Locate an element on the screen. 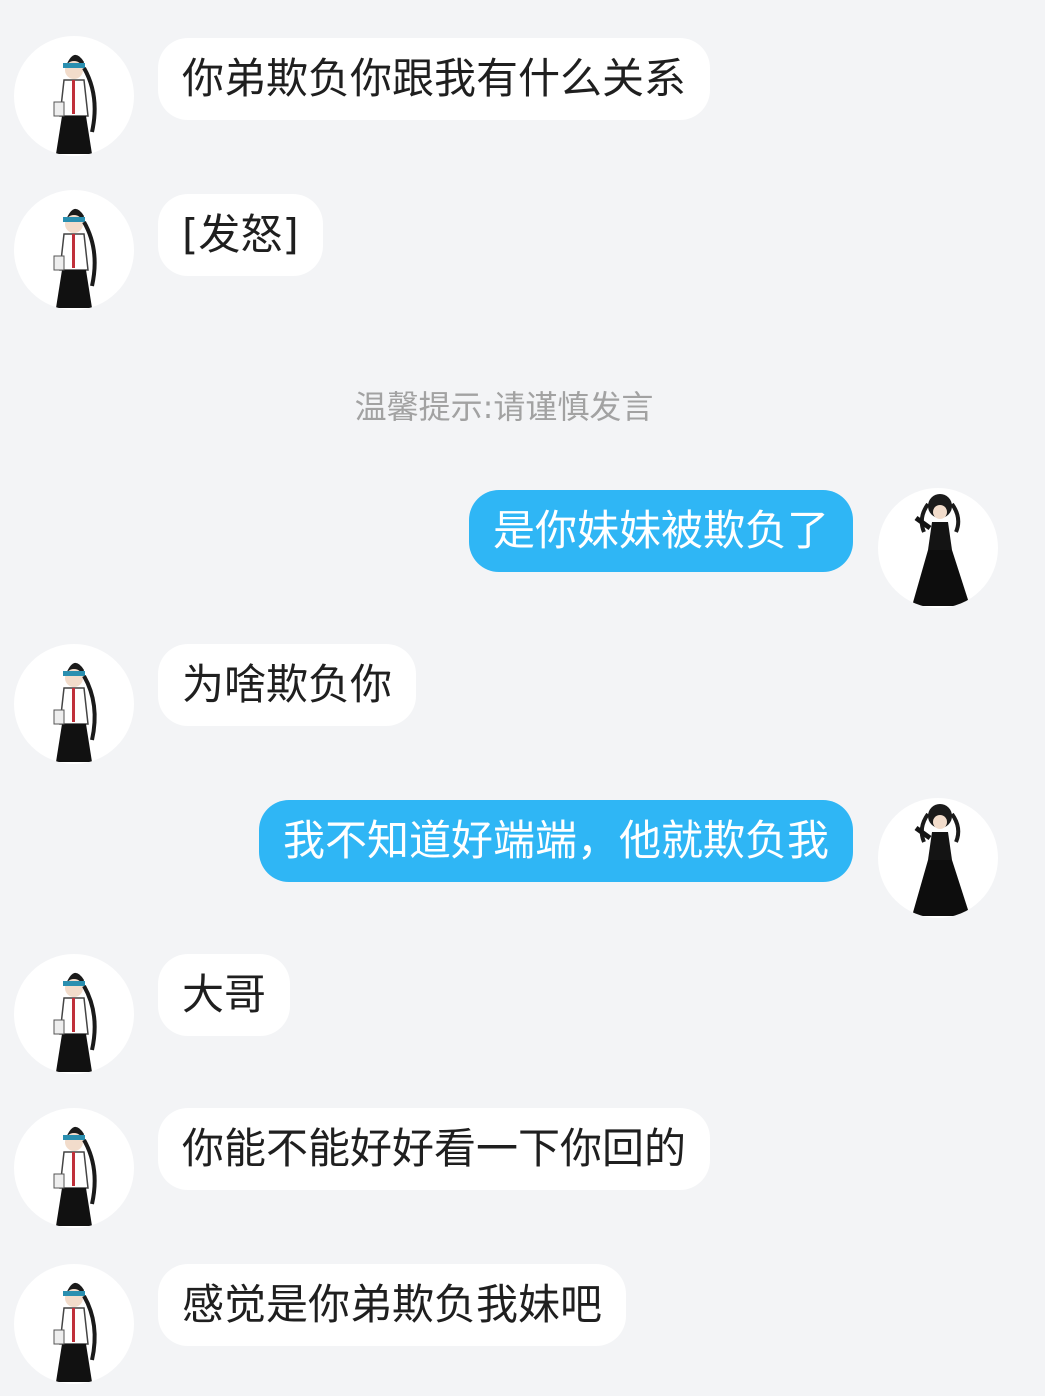  incoming-message-bubble: 感觉是你弟欺负我妹吧 is located at coordinates (392, 1305).